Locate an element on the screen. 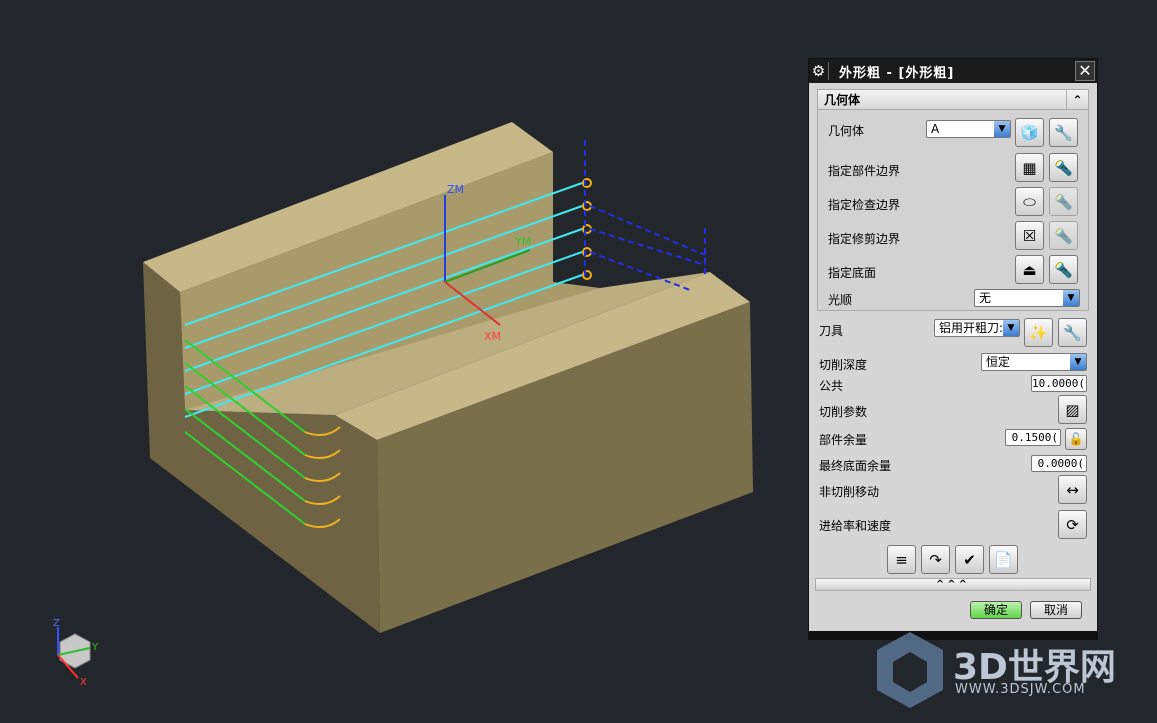 The width and height of the screenshot is (1157, 723). select-floor-button: ⏏ is located at coordinates (1029, 269).